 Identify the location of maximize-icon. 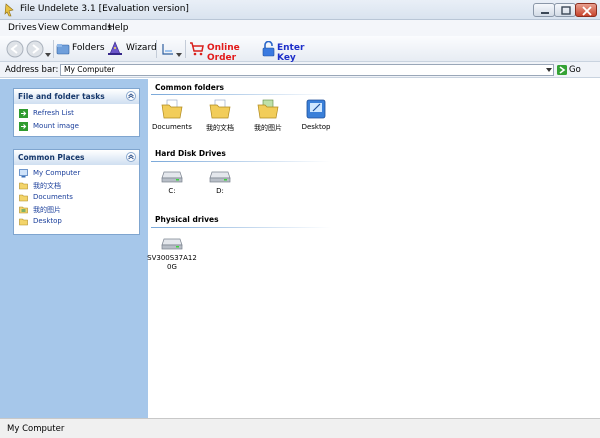
(566, 10).